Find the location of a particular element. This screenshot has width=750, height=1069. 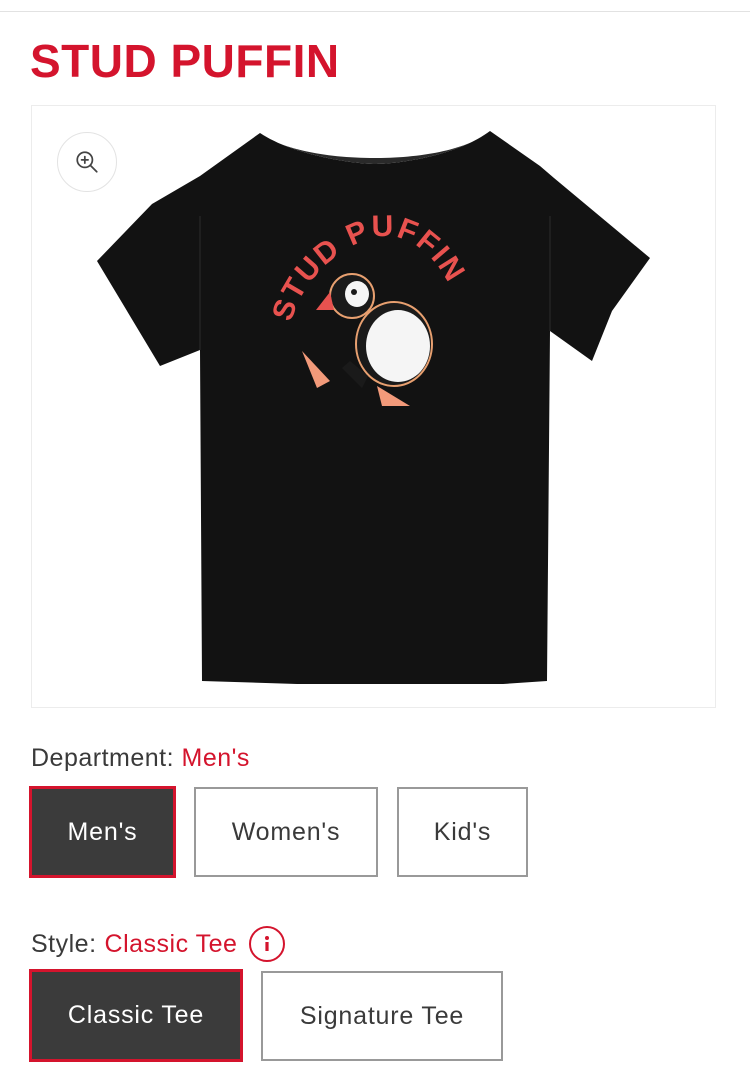

department-option-label: Men's is located at coordinates (102, 831).